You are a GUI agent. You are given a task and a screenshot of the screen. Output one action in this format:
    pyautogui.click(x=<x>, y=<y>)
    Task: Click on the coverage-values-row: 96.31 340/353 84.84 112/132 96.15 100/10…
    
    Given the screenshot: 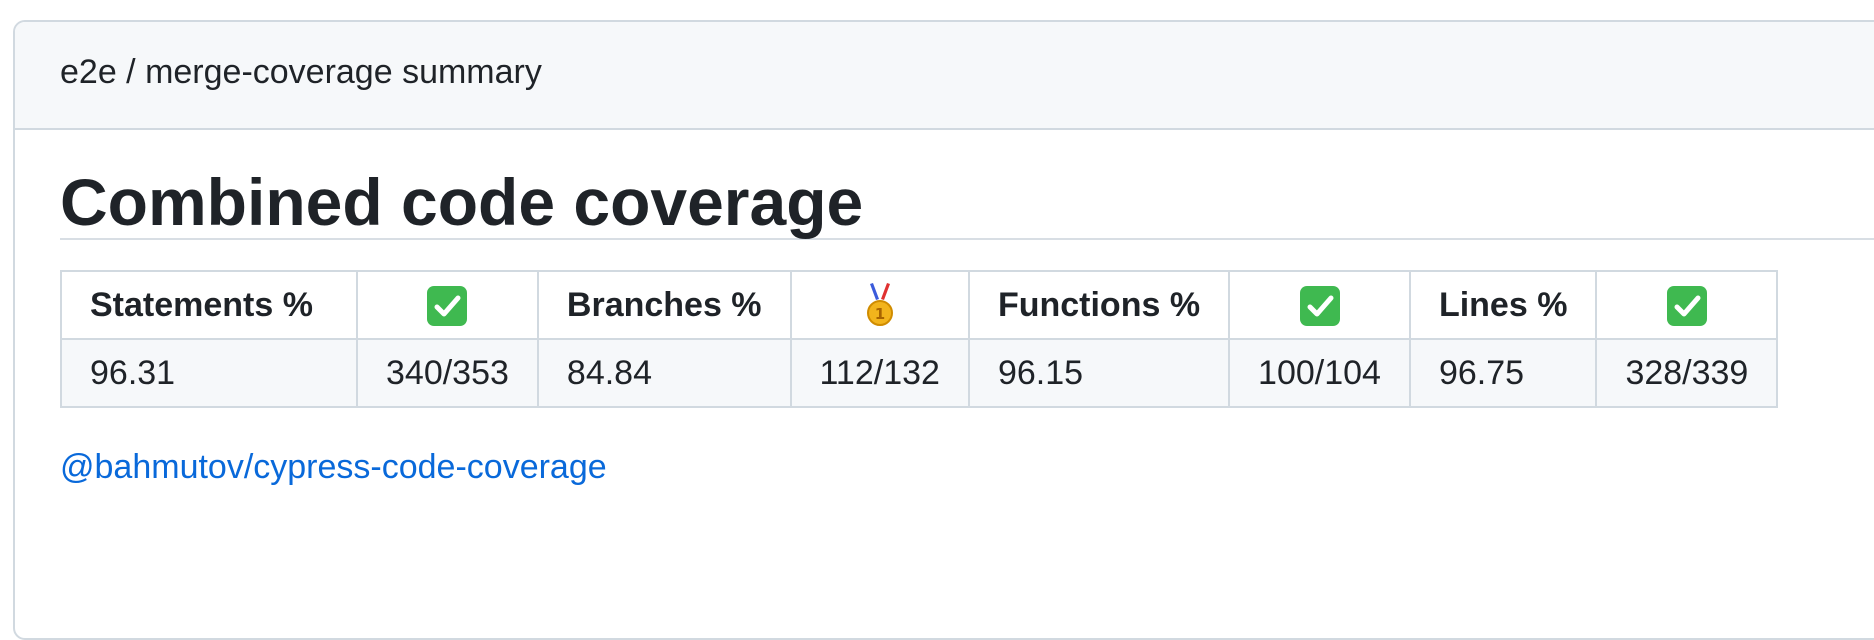 What is the action you would take?
    pyautogui.click(x=919, y=373)
    